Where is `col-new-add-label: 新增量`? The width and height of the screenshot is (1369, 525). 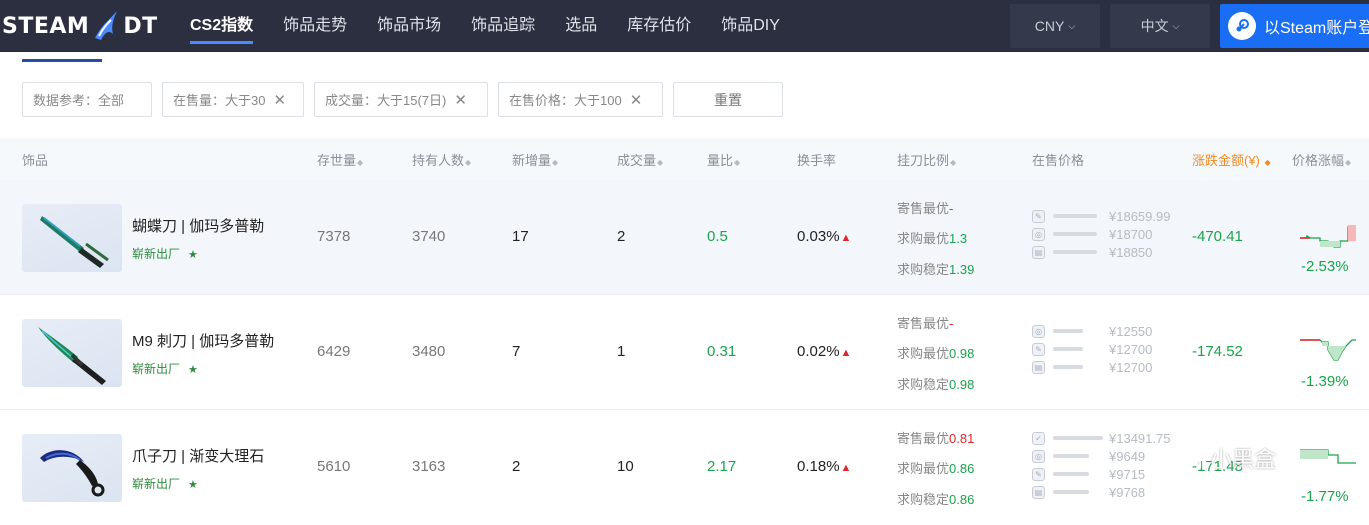 col-new-add-label: 新增量 is located at coordinates (532, 160).